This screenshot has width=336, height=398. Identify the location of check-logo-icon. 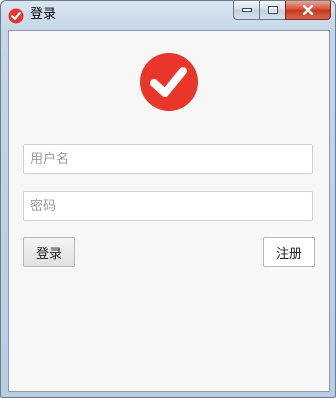
(16, 16).